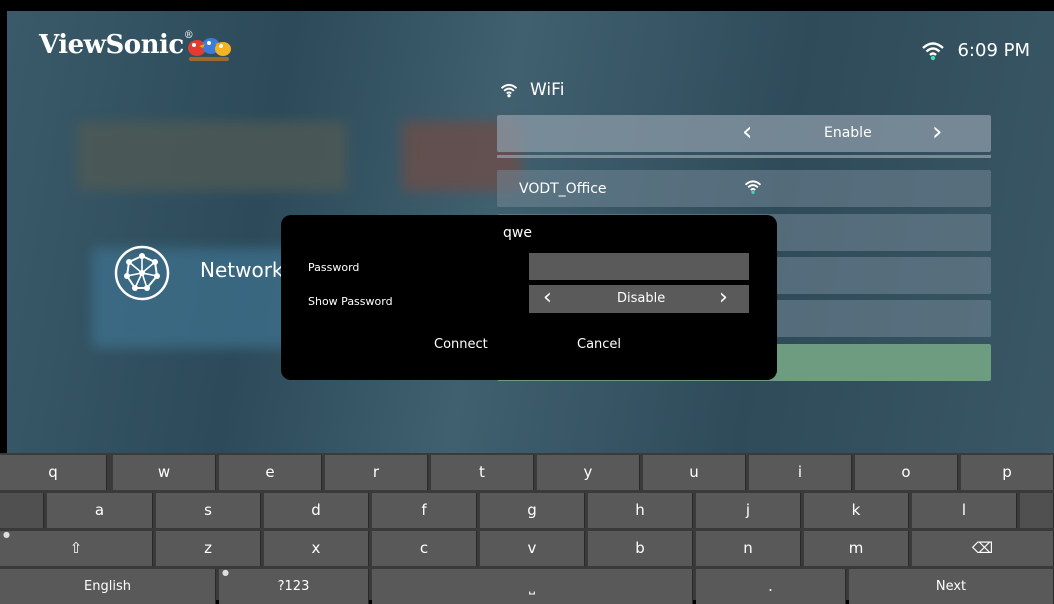 The height and width of the screenshot is (604, 1054). What do you see at coordinates (856, 510) in the screenshot?
I see `key-k: k` at bounding box center [856, 510].